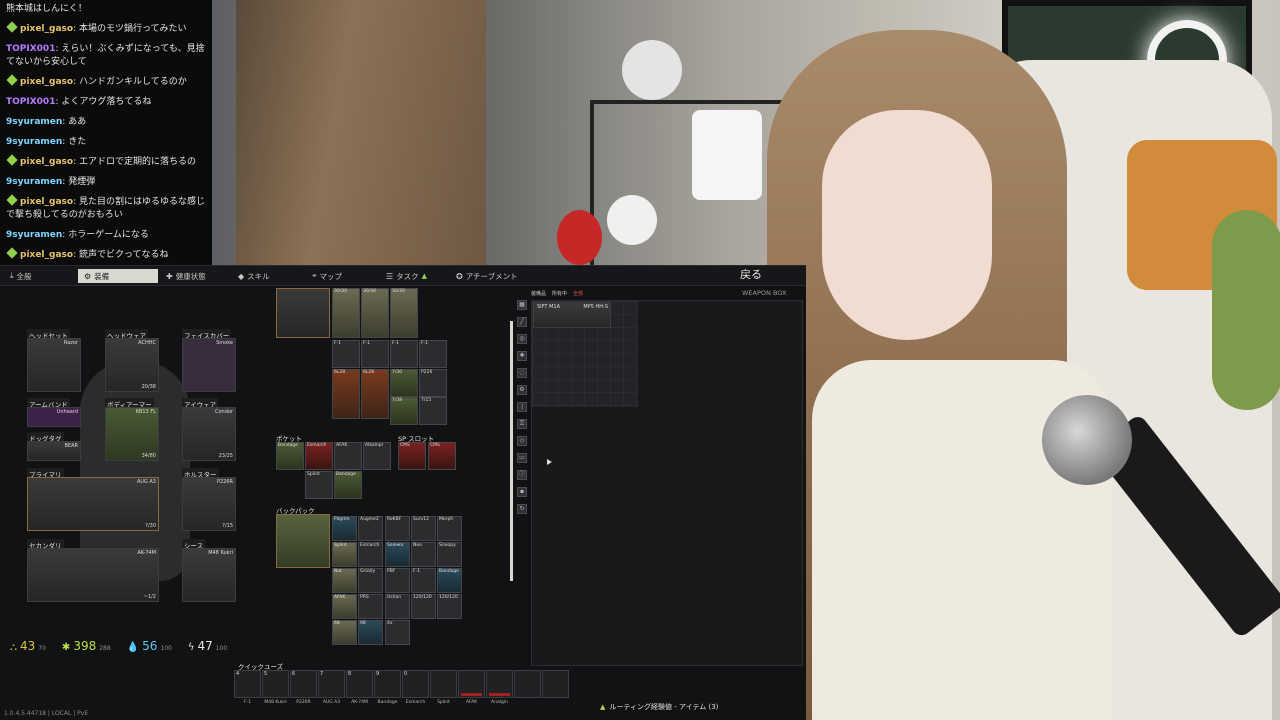 The height and width of the screenshot is (720, 1280). What do you see at coordinates (397, 528) in the screenshot?
I see `inventory-item: RoKBF` at bounding box center [397, 528].